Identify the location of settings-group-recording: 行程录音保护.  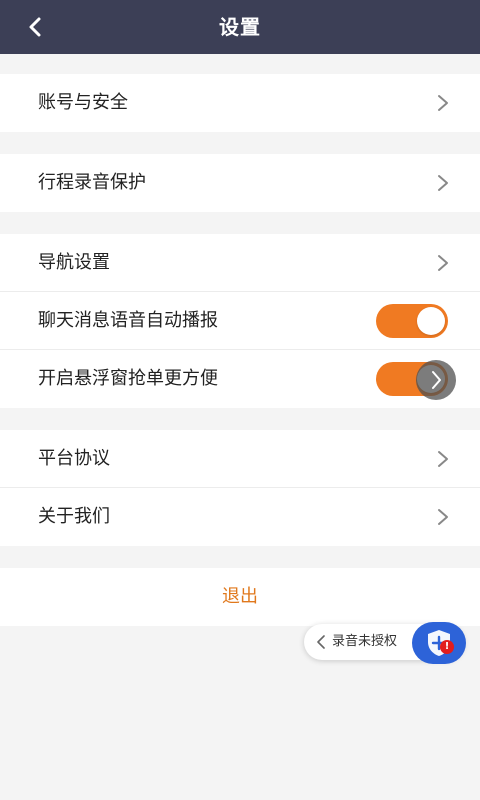
(240, 183).